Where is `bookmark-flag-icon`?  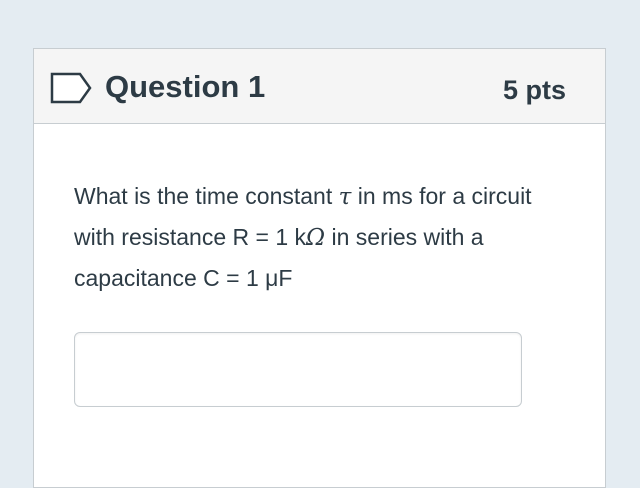 bookmark-flag-icon is located at coordinates (71, 88).